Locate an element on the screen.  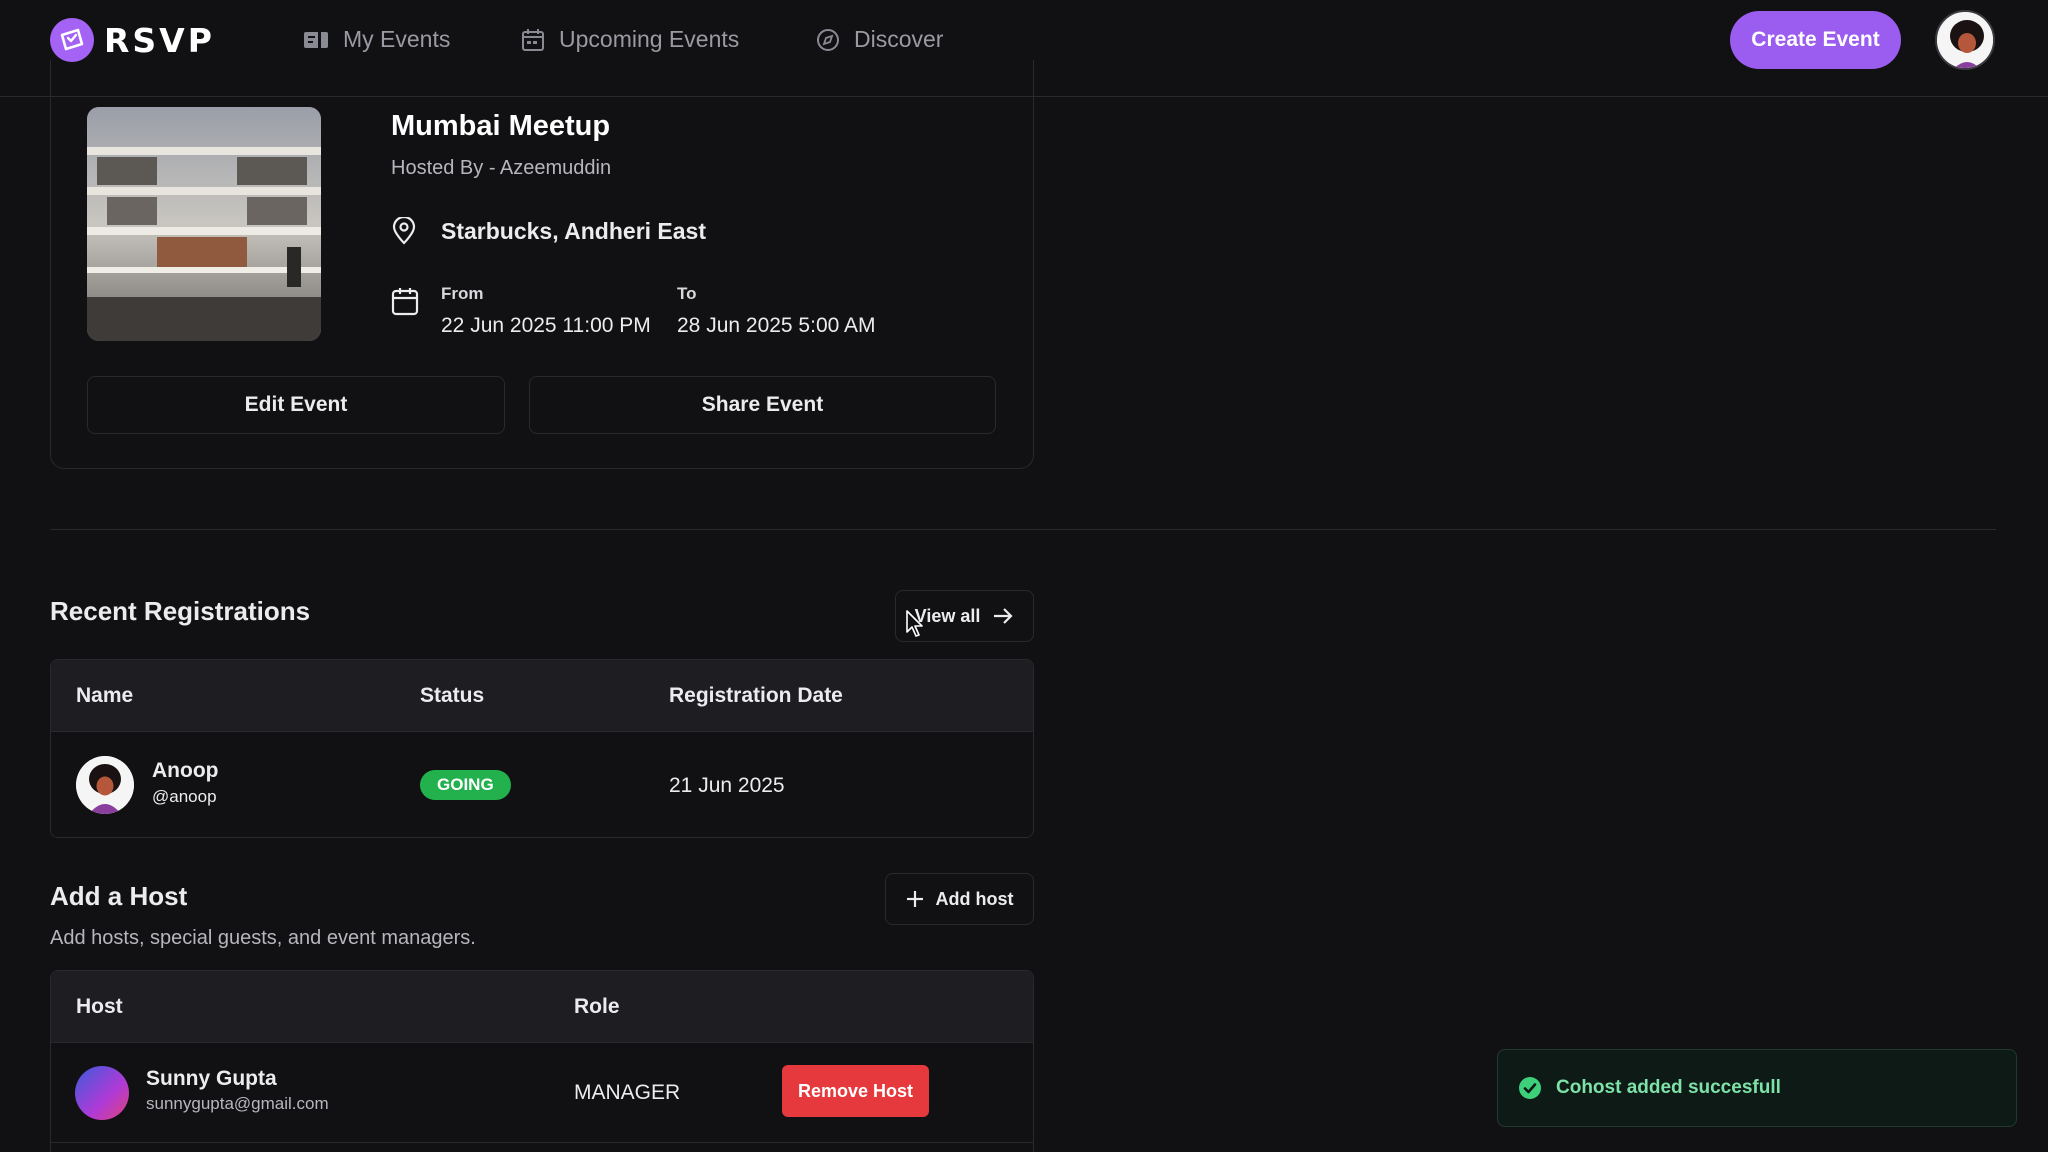
registrations-table-header: Name Status Registration Date is located at coordinates (542, 696).